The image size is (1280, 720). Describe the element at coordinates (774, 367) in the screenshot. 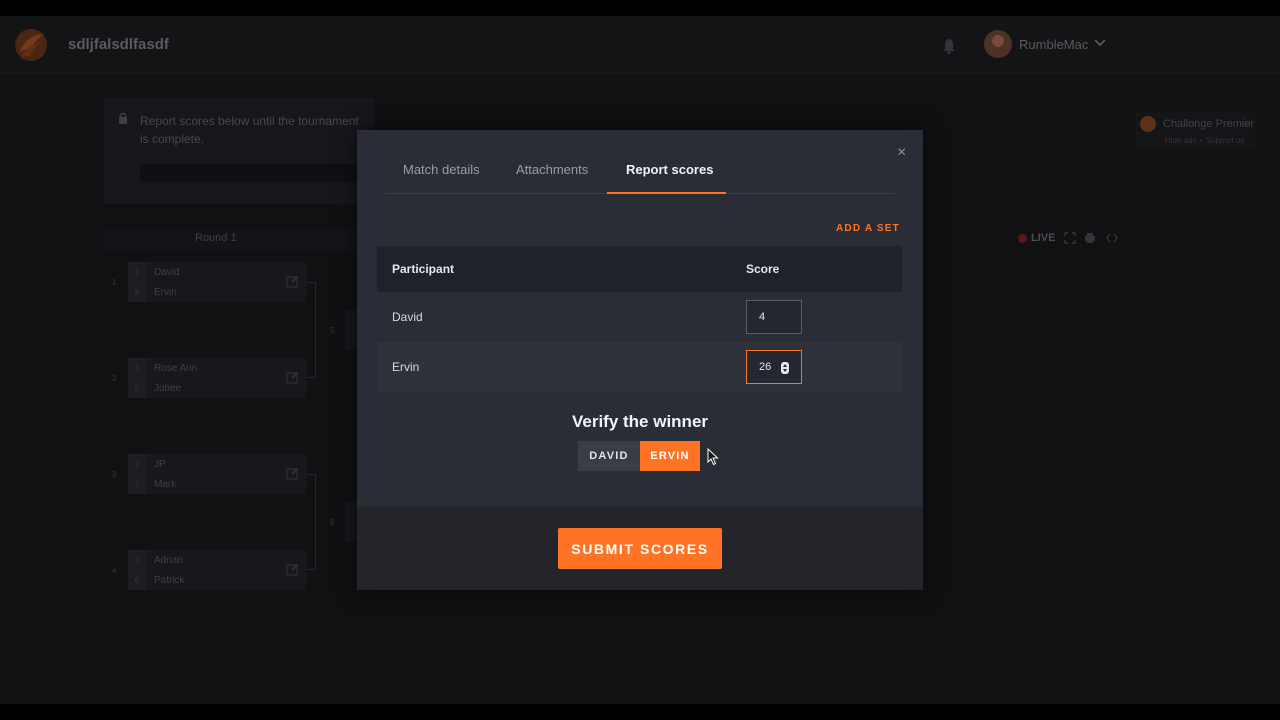

I see `score-input-ervin: 26` at that location.